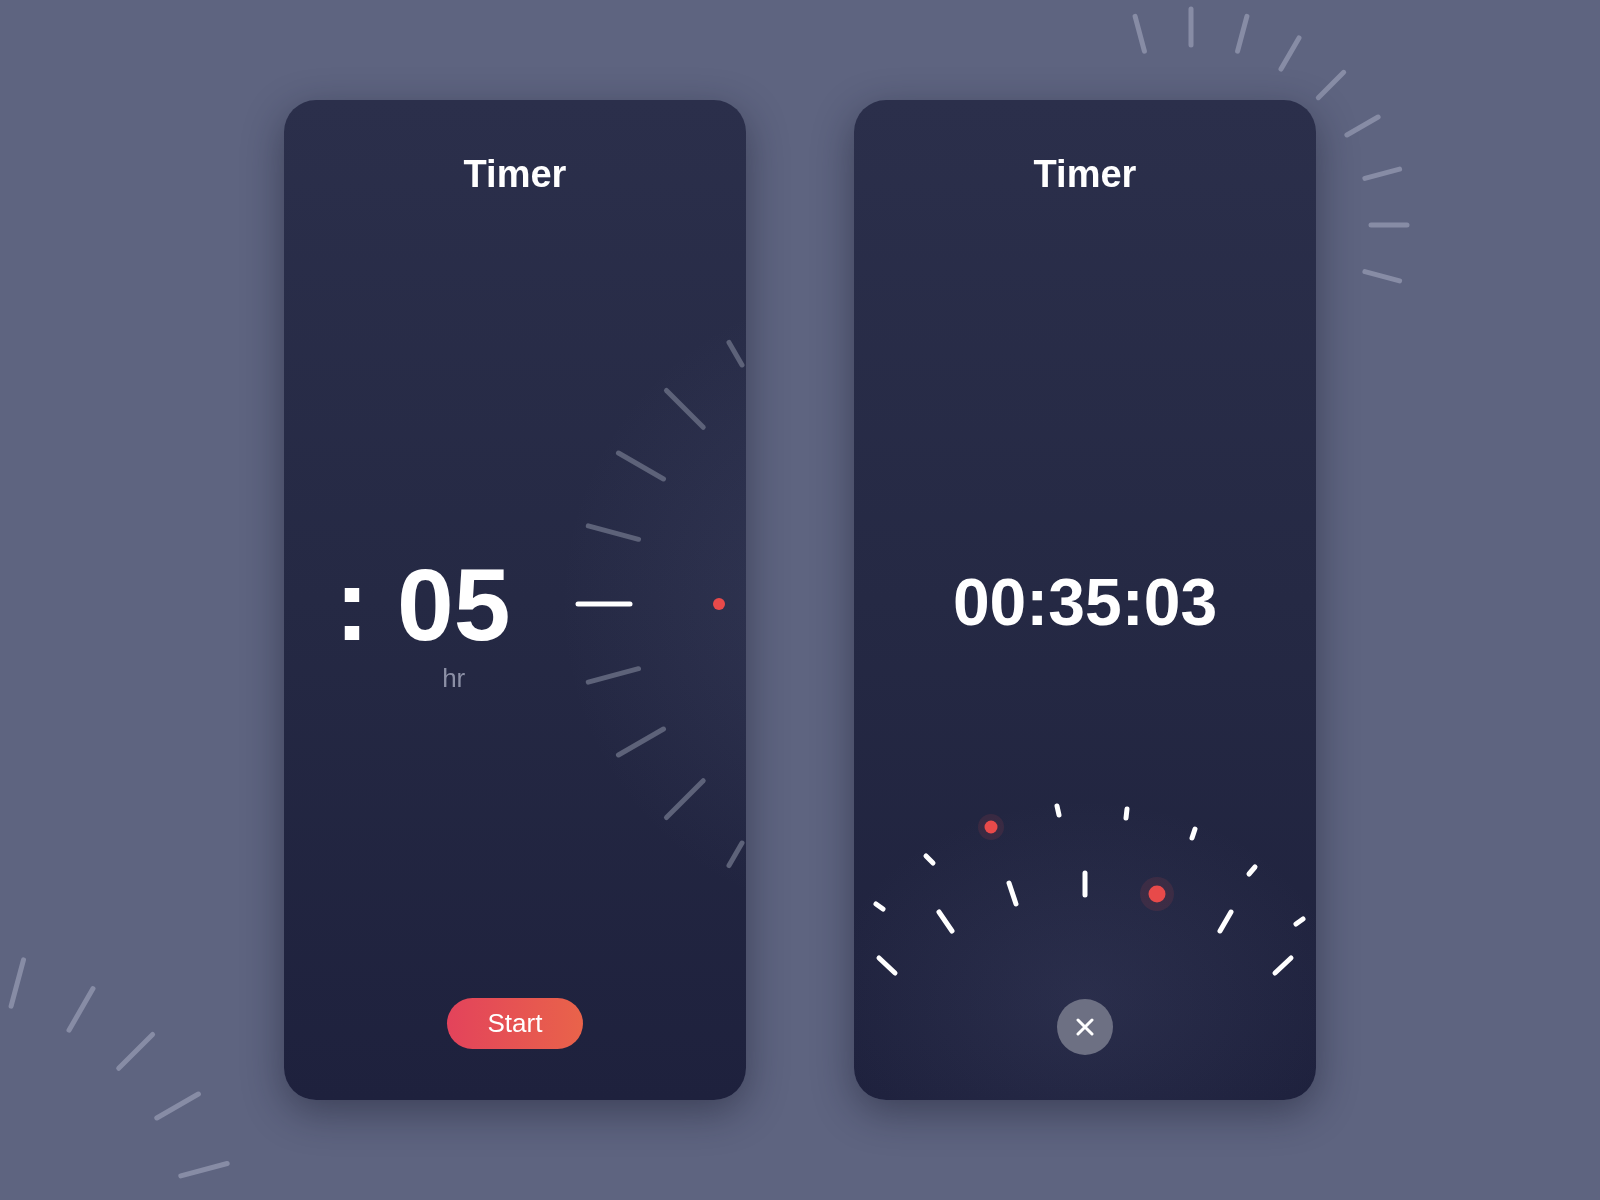 This screenshot has height=1200, width=1600. Describe the element at coordinates (453, 605) in the screenshot. I see `time-value: 05` at that location.